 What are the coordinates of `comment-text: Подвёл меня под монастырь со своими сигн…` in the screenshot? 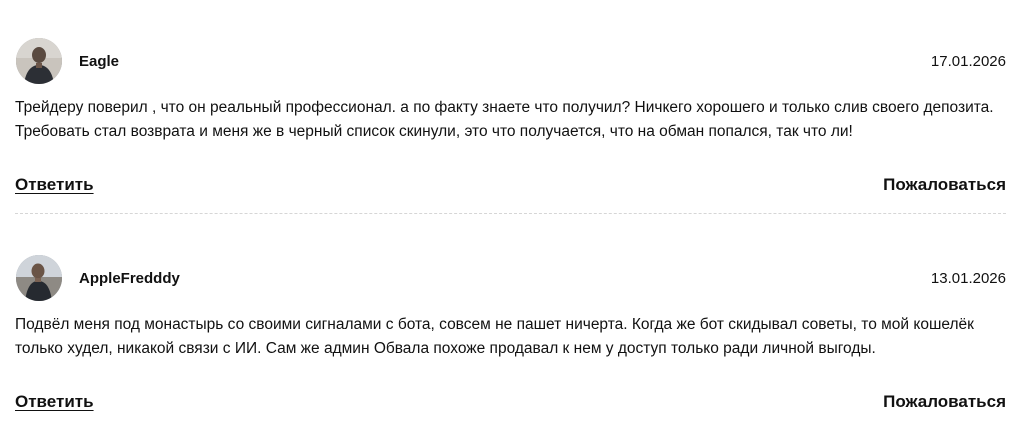 It's located at (494, 336).